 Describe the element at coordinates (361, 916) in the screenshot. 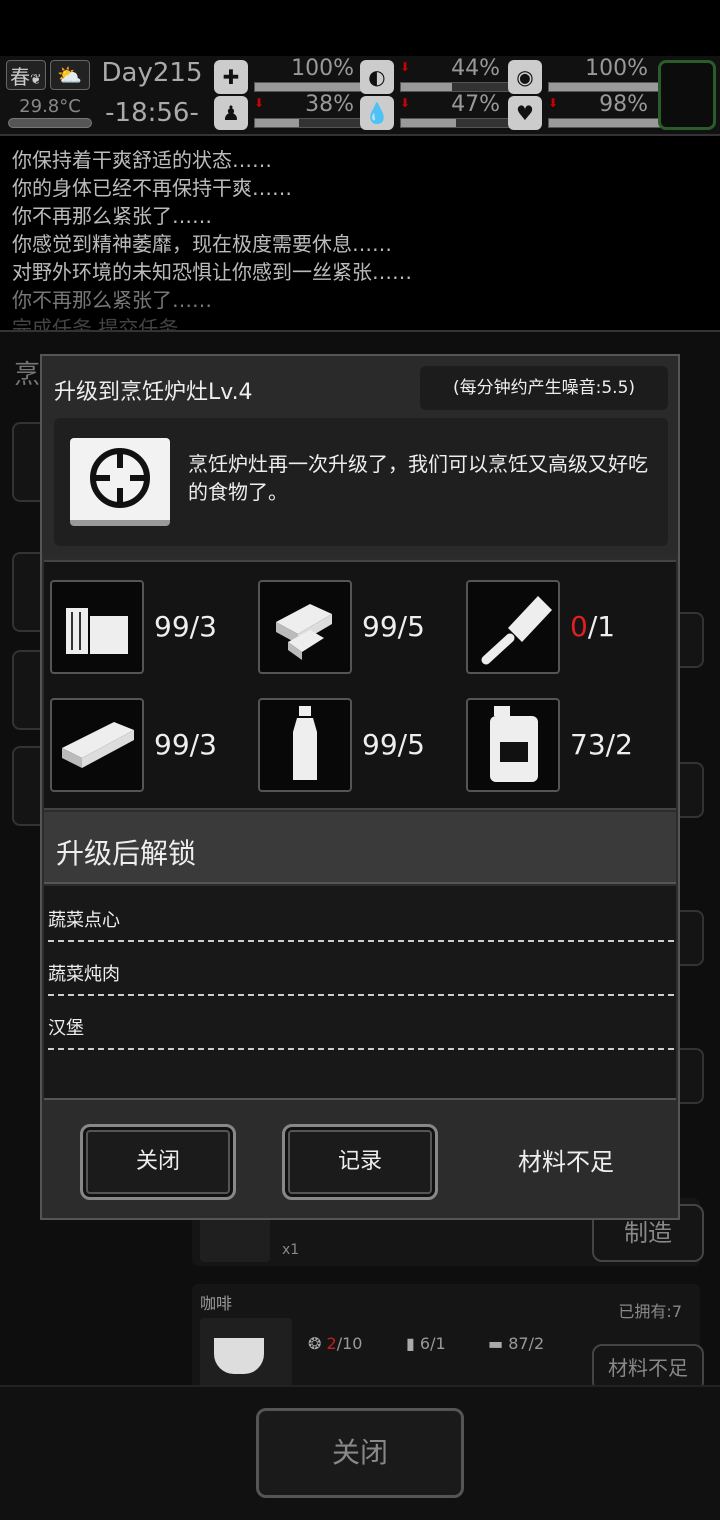

I see `unlock-item: 蔬菜点心` at that location.